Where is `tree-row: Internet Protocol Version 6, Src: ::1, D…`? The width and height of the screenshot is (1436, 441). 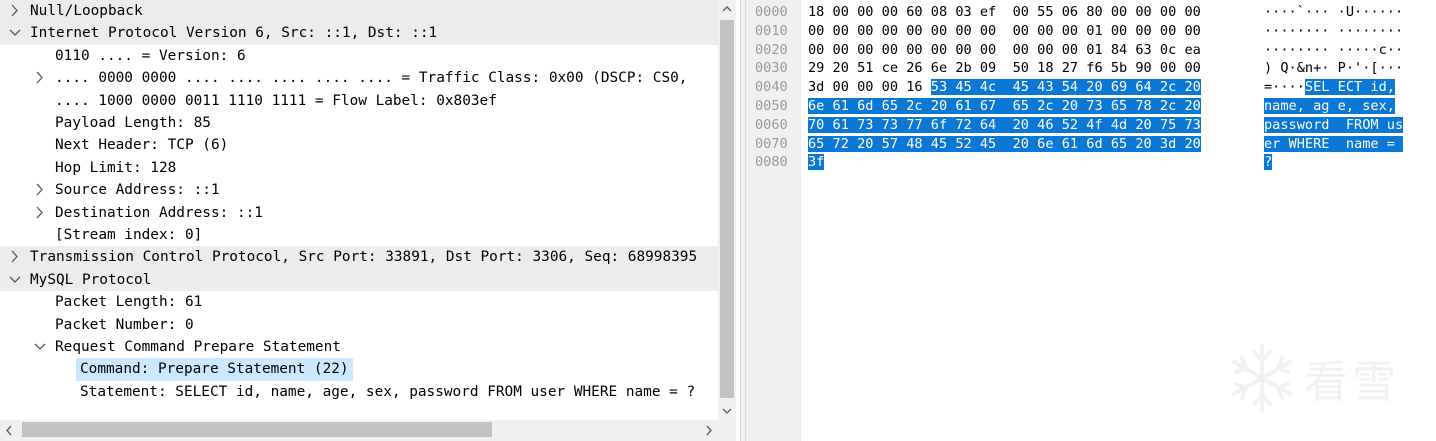
tree-row: Internet Protocol Version 6, Src: ::1, D… is located at coordinates (359, 33).